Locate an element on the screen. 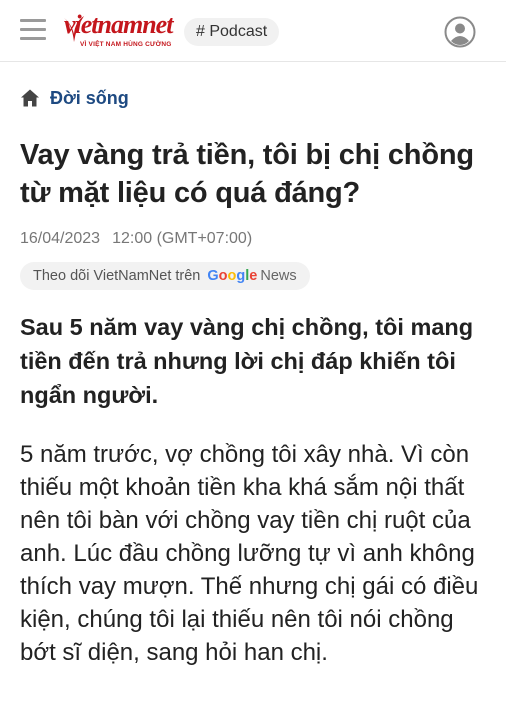 The width and height of the screenshot is (506, 720). home-icon is located at coordinates (30, 98).